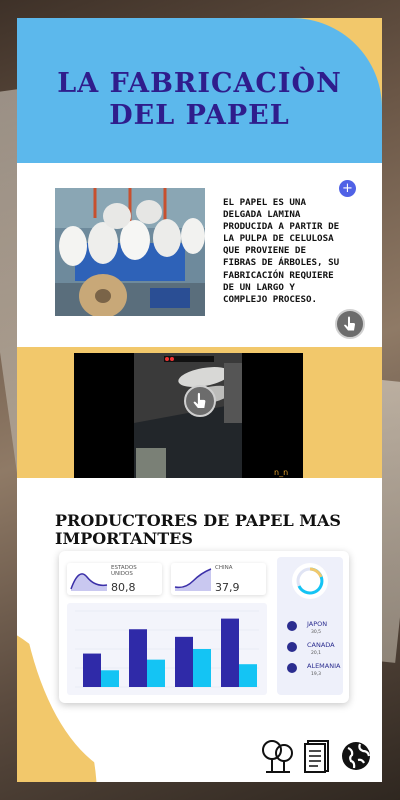 The image size is (400, 800). Describe the element at coordinates (324, 666) in the screenshot. I see `legend-name: ALEMANIA` at that location.